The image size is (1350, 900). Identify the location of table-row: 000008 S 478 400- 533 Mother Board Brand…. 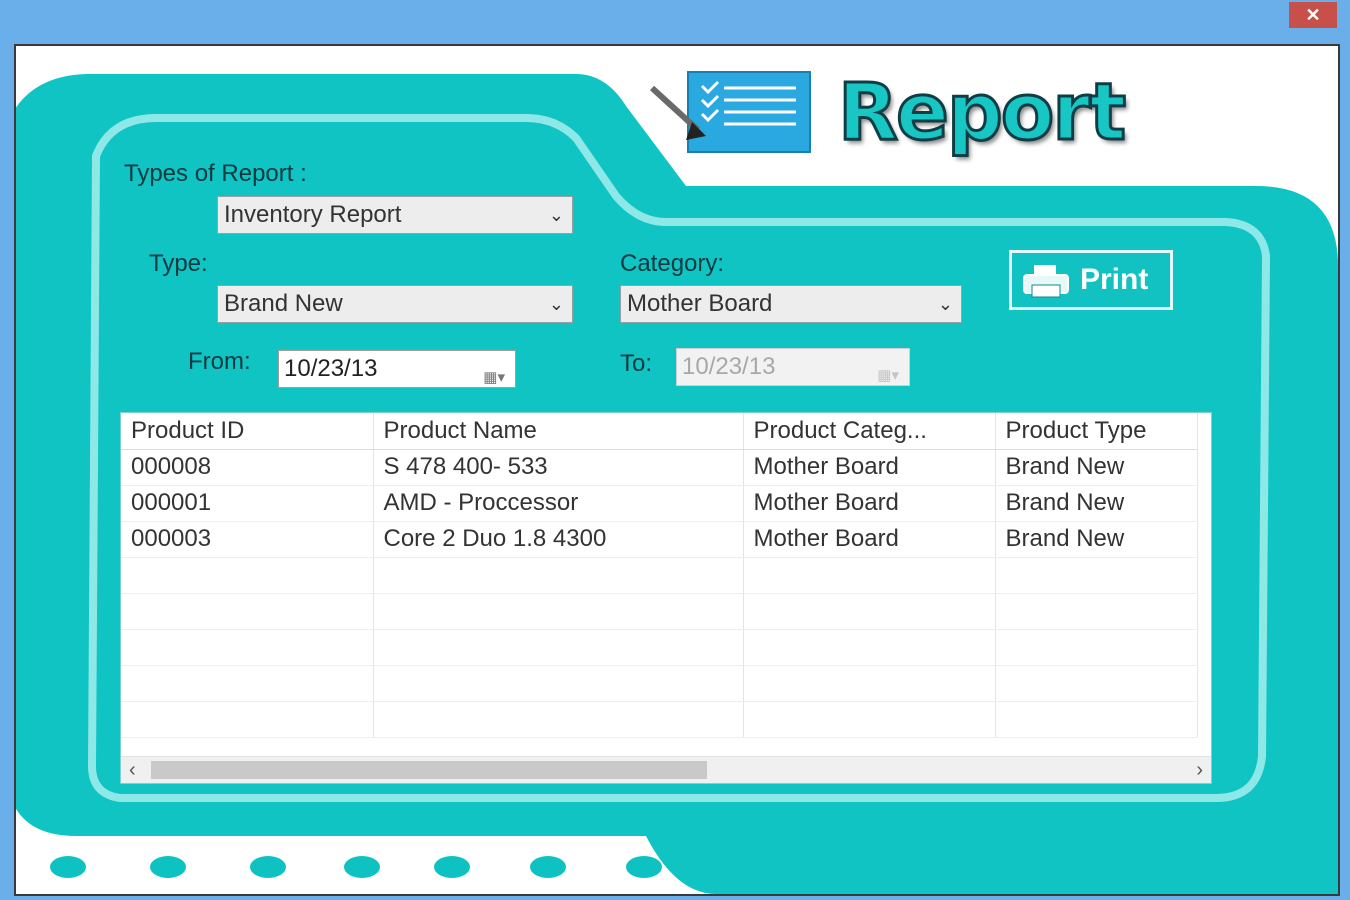
(659, 467).